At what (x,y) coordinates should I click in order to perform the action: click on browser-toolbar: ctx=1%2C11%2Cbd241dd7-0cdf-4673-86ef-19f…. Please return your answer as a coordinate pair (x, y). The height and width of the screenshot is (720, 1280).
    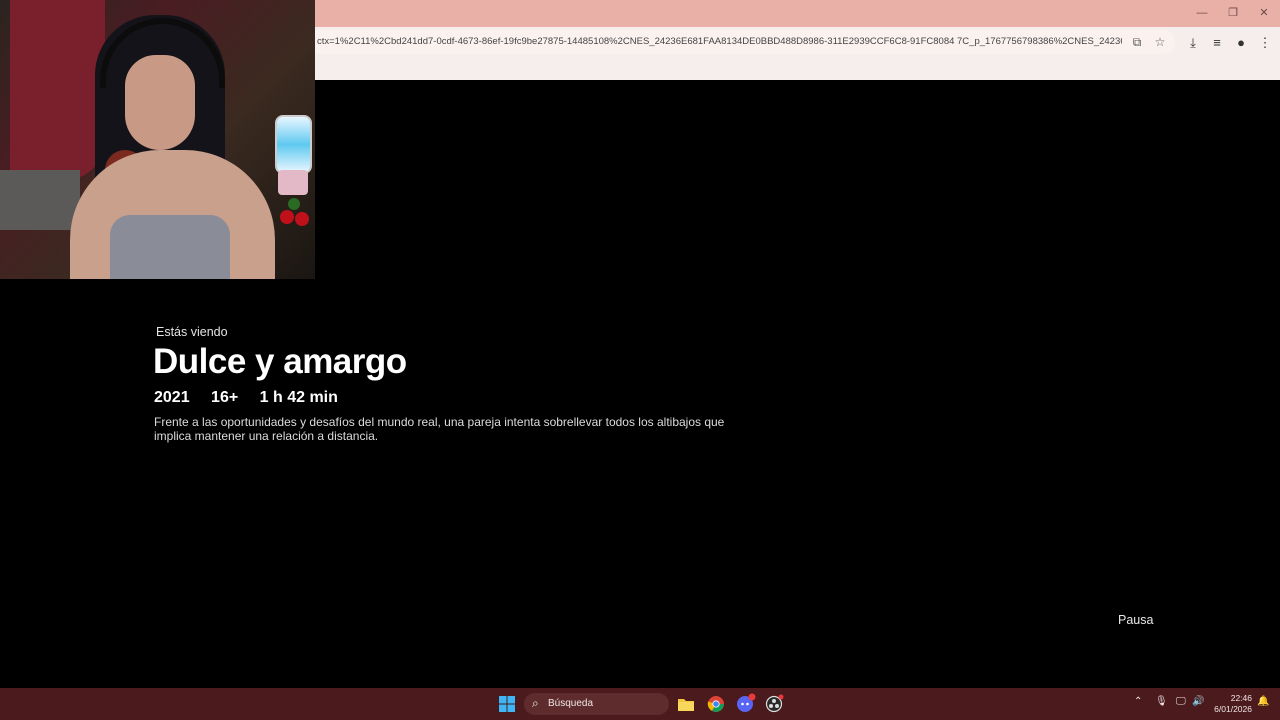
    Looking at the image, I should click on (797, 53).